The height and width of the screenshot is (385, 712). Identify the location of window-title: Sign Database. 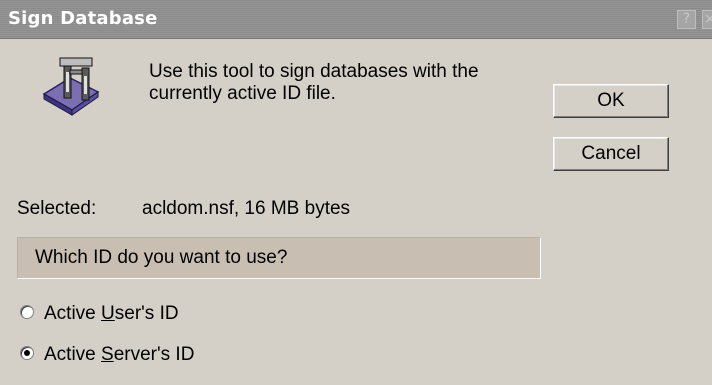
(83, 18).